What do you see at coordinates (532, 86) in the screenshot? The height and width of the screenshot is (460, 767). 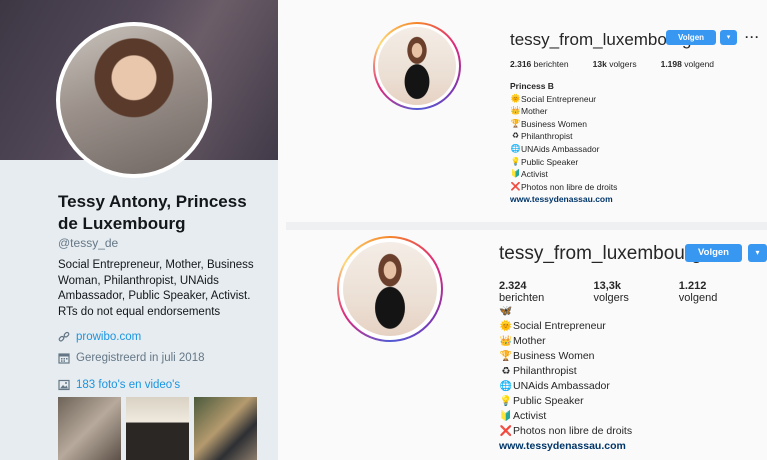 I see `bio-title: Princess B` at bounding box center [532, 86].